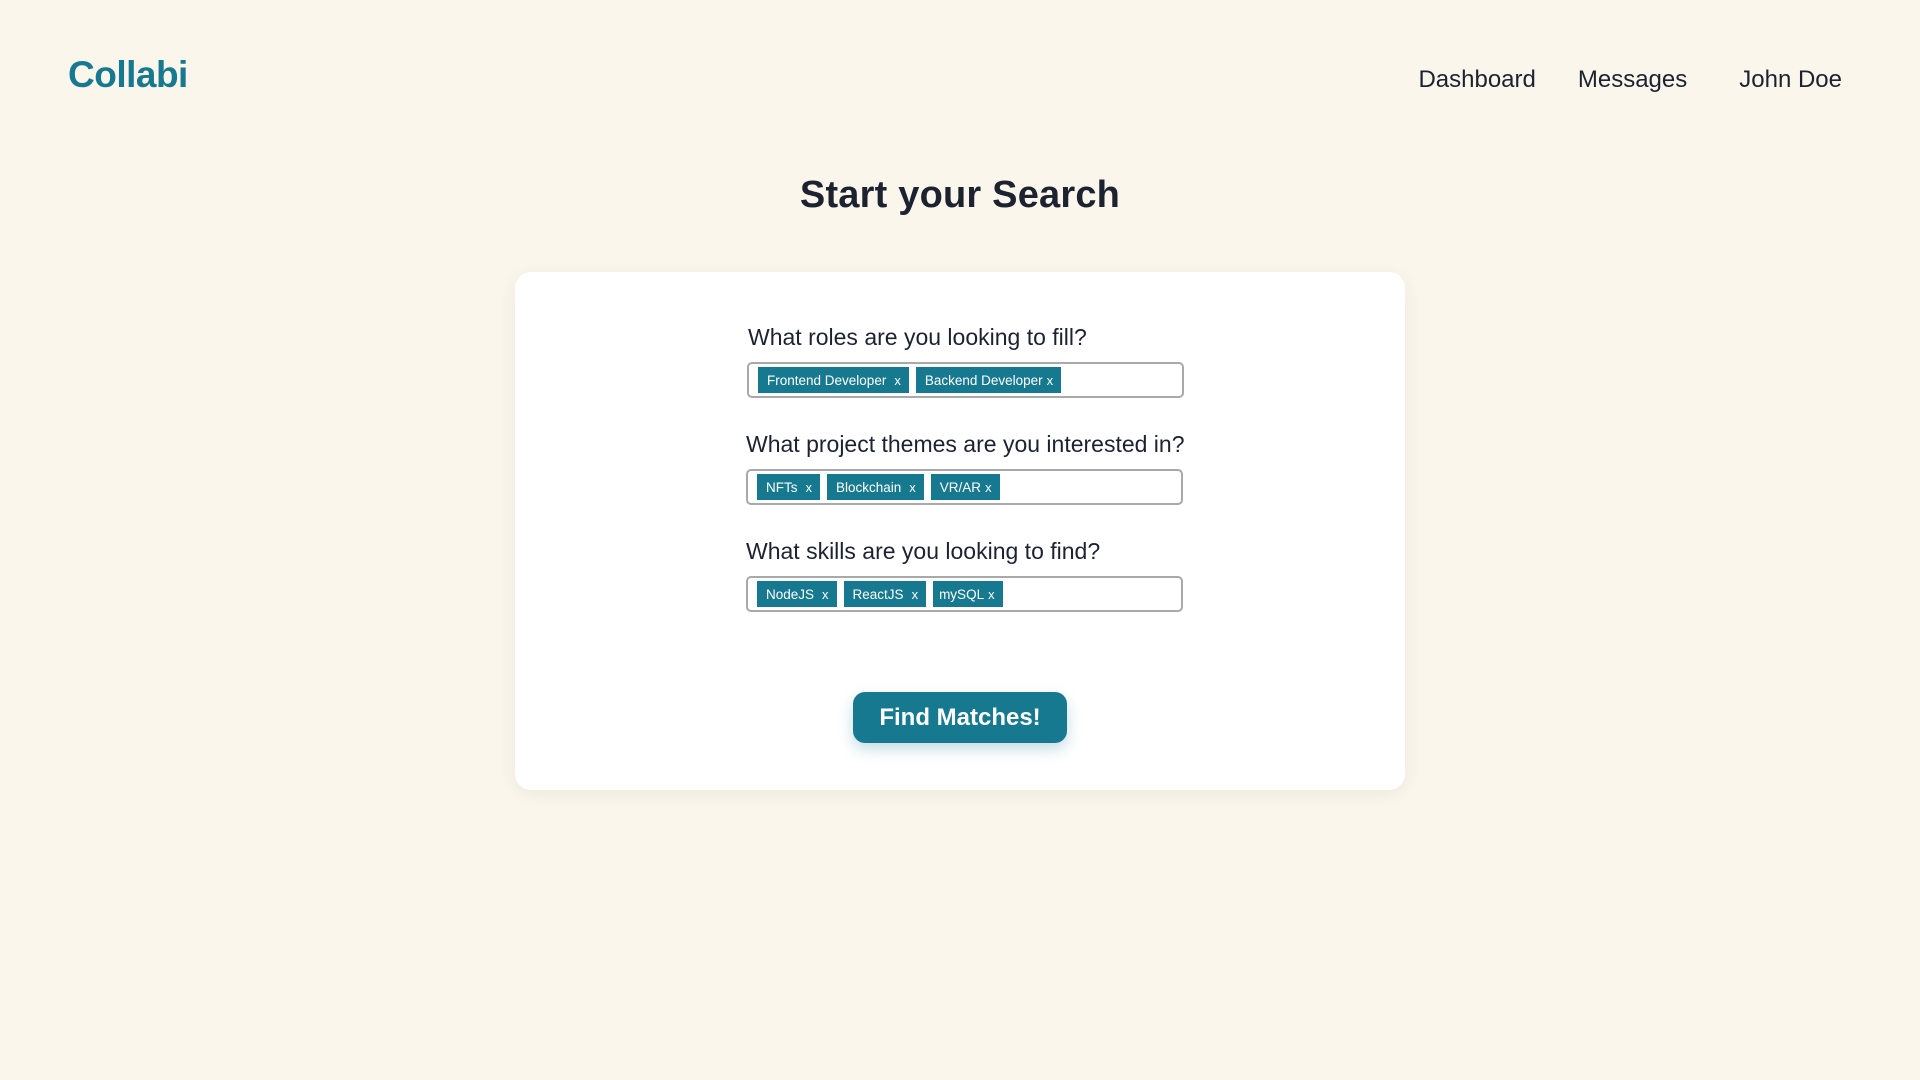 The image size is (1920, 1080). I want to click on skills-tag-input: NodeJS x ReactJS x mySQL x, so click(964, 594).